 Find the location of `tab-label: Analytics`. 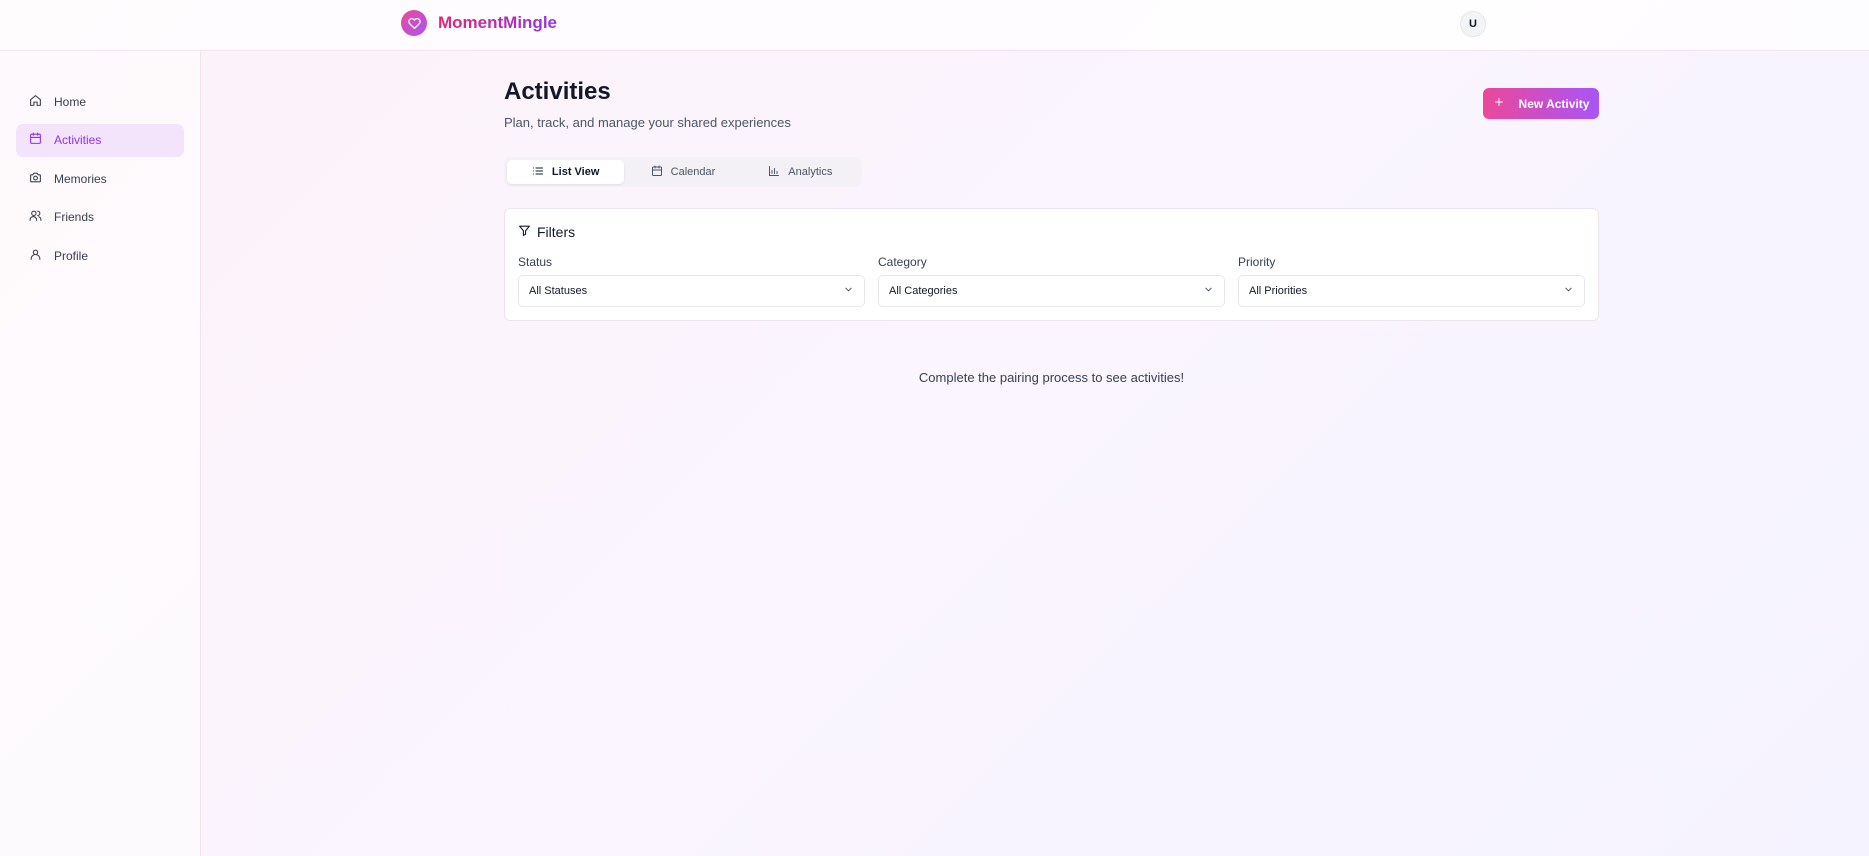

tab-label: Analytics is located at coordinates (810, 172).